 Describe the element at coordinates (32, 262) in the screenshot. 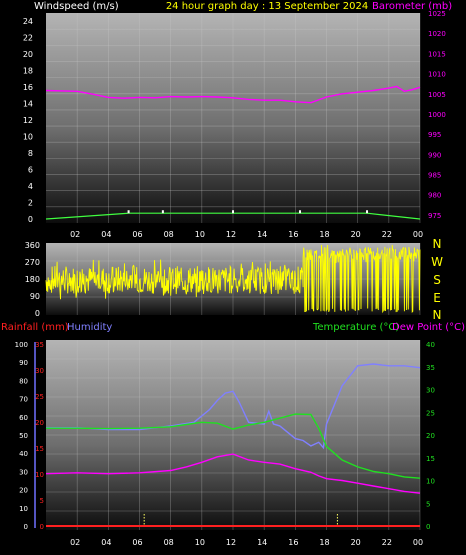

I see `direction-tick-label: 270` at that location.